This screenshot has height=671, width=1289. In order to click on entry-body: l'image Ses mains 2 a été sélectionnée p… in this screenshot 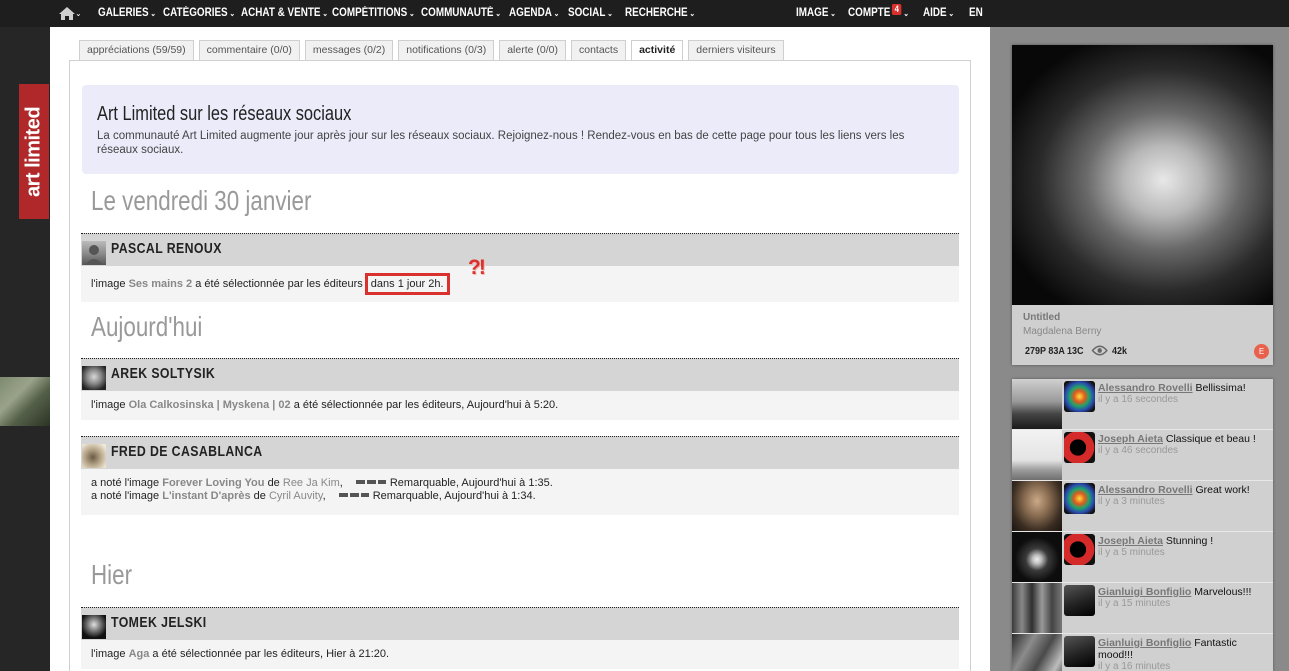, I will do `click(520, 284)`.